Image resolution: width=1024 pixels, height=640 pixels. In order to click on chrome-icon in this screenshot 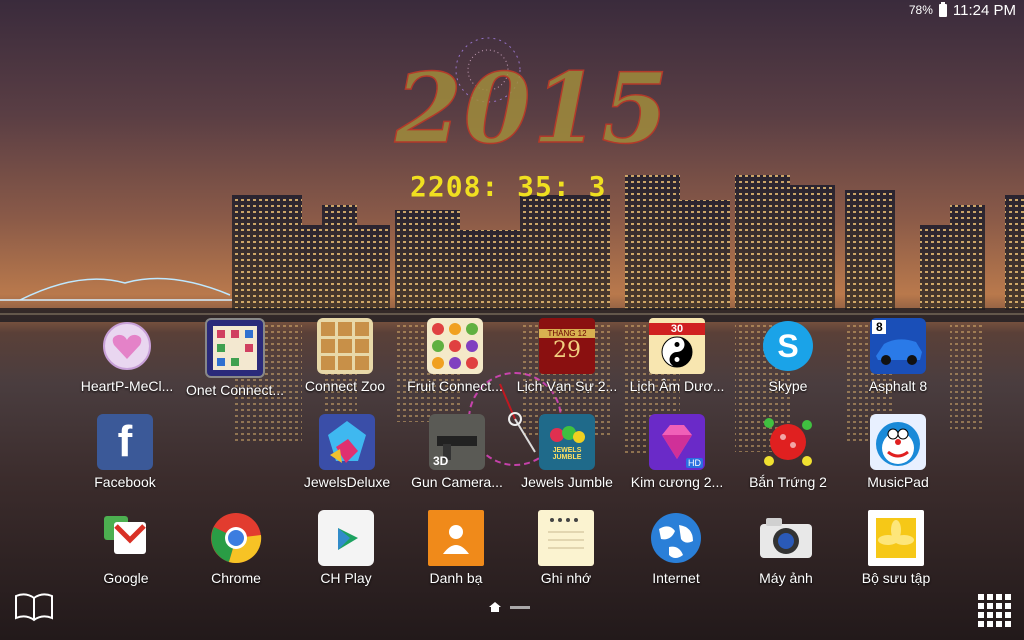, I will do `click(236, 538)`.